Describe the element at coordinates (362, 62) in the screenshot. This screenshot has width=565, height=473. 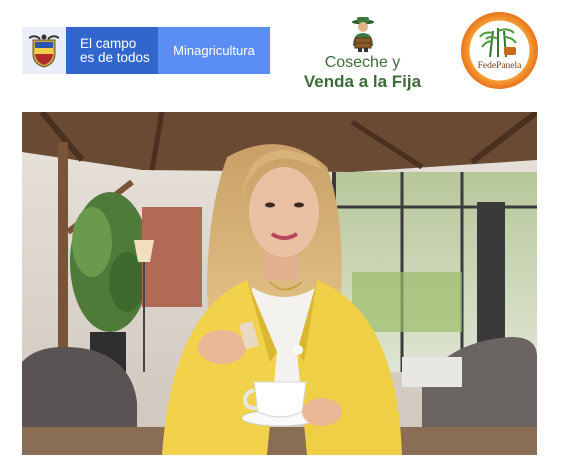
I see `campaign-line1: Coseche y` at that location.